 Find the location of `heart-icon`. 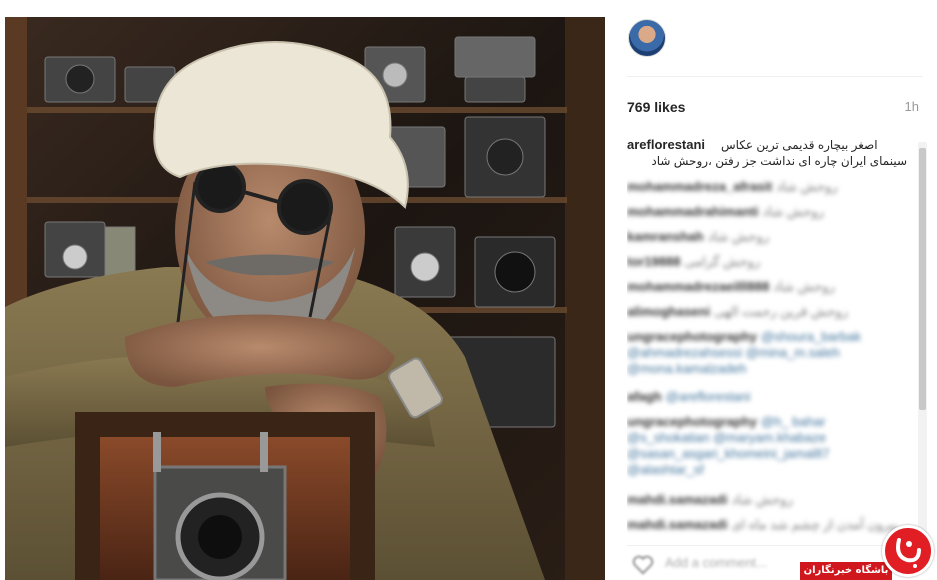

heart-icon is located at coordinates (643, 565).